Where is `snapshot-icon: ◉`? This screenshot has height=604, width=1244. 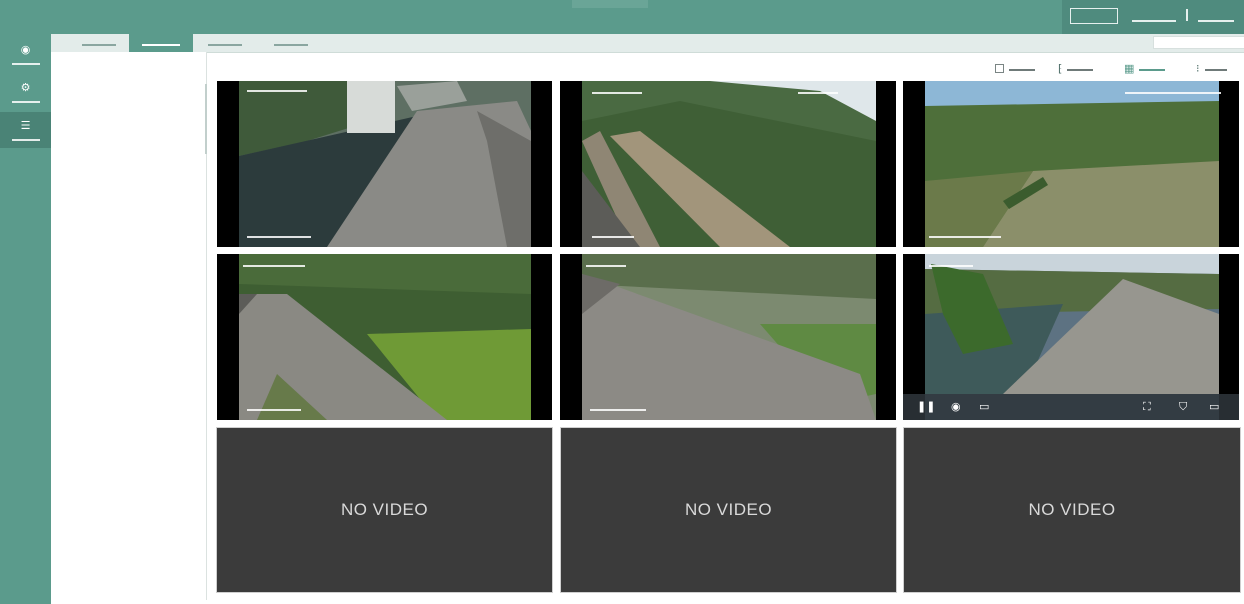
snapshot-icon: ◉ is located at coordinates (956, 407).